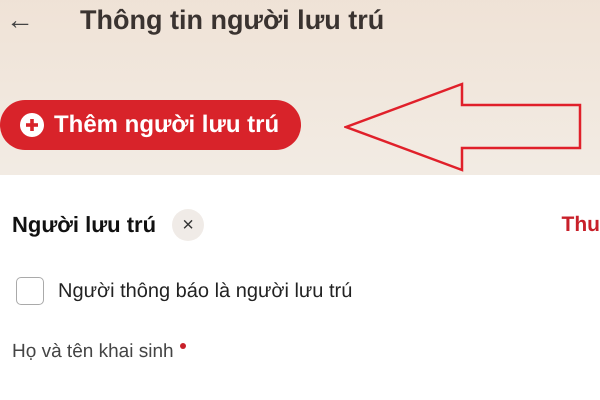 The image size is (600, 400). Describe the element at coordinates (188, 225) in the screenshot. I see `remove-button: ×` at that location.